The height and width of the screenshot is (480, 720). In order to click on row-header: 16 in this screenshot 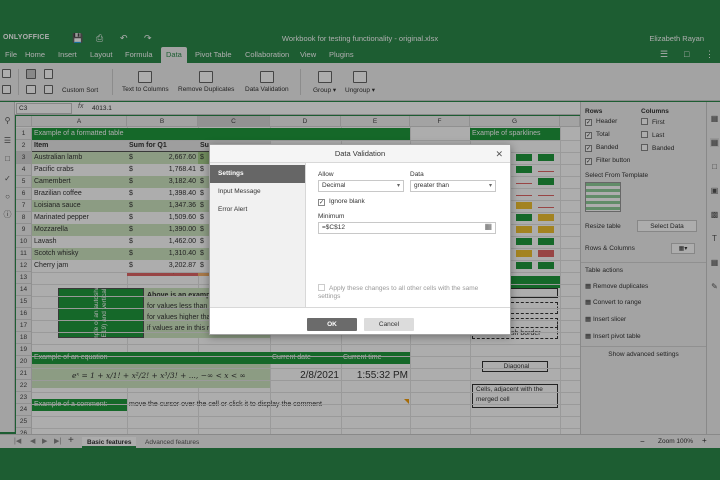, I will do `click(24, 314)`.